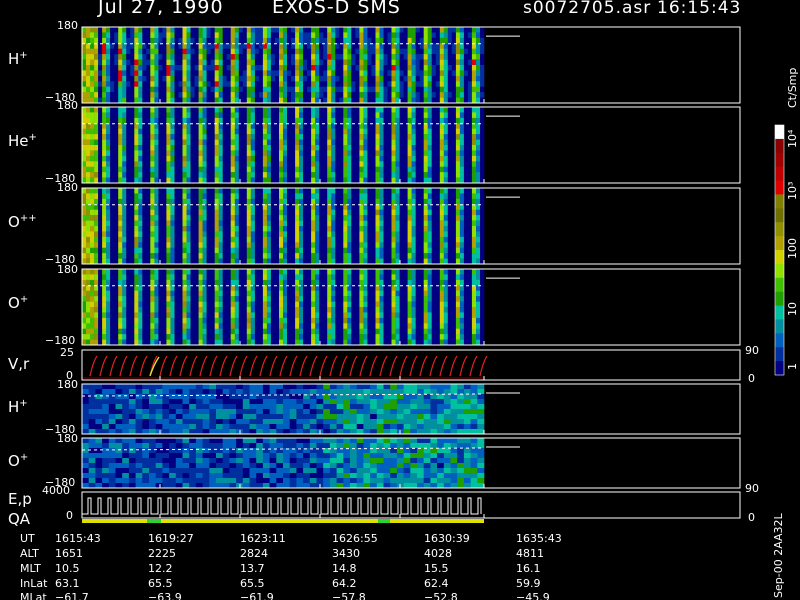 This screenshot has width=800, height=600. I want to click on tick-oplus2-top: 180, so click(67, 438).